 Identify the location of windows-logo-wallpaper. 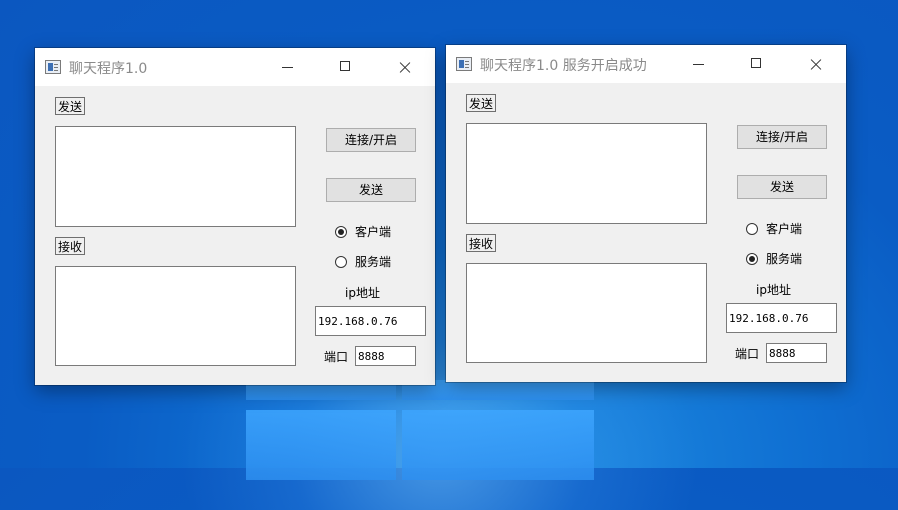
(420, 430).